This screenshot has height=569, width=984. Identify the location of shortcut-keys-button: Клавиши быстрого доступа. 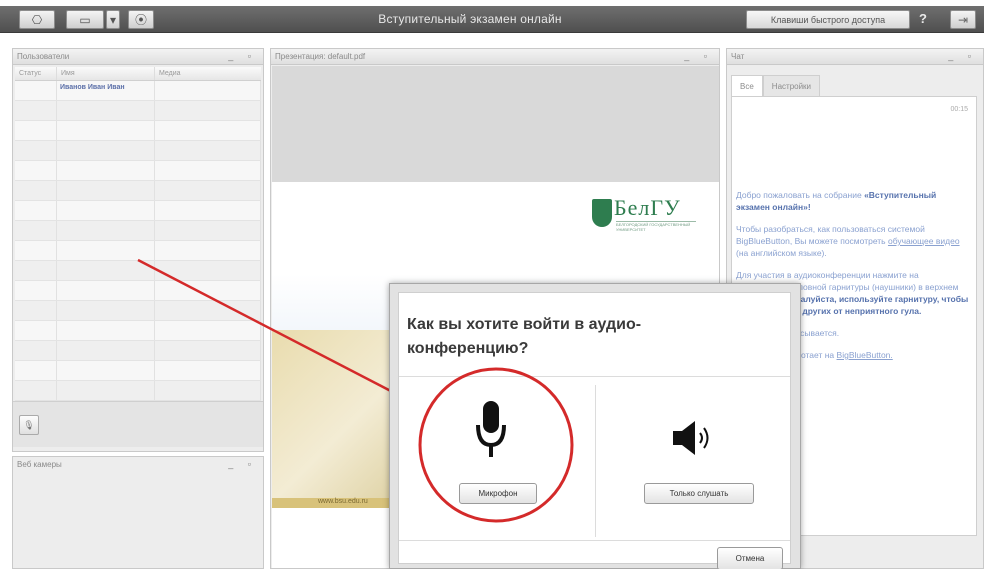
(828, 19).